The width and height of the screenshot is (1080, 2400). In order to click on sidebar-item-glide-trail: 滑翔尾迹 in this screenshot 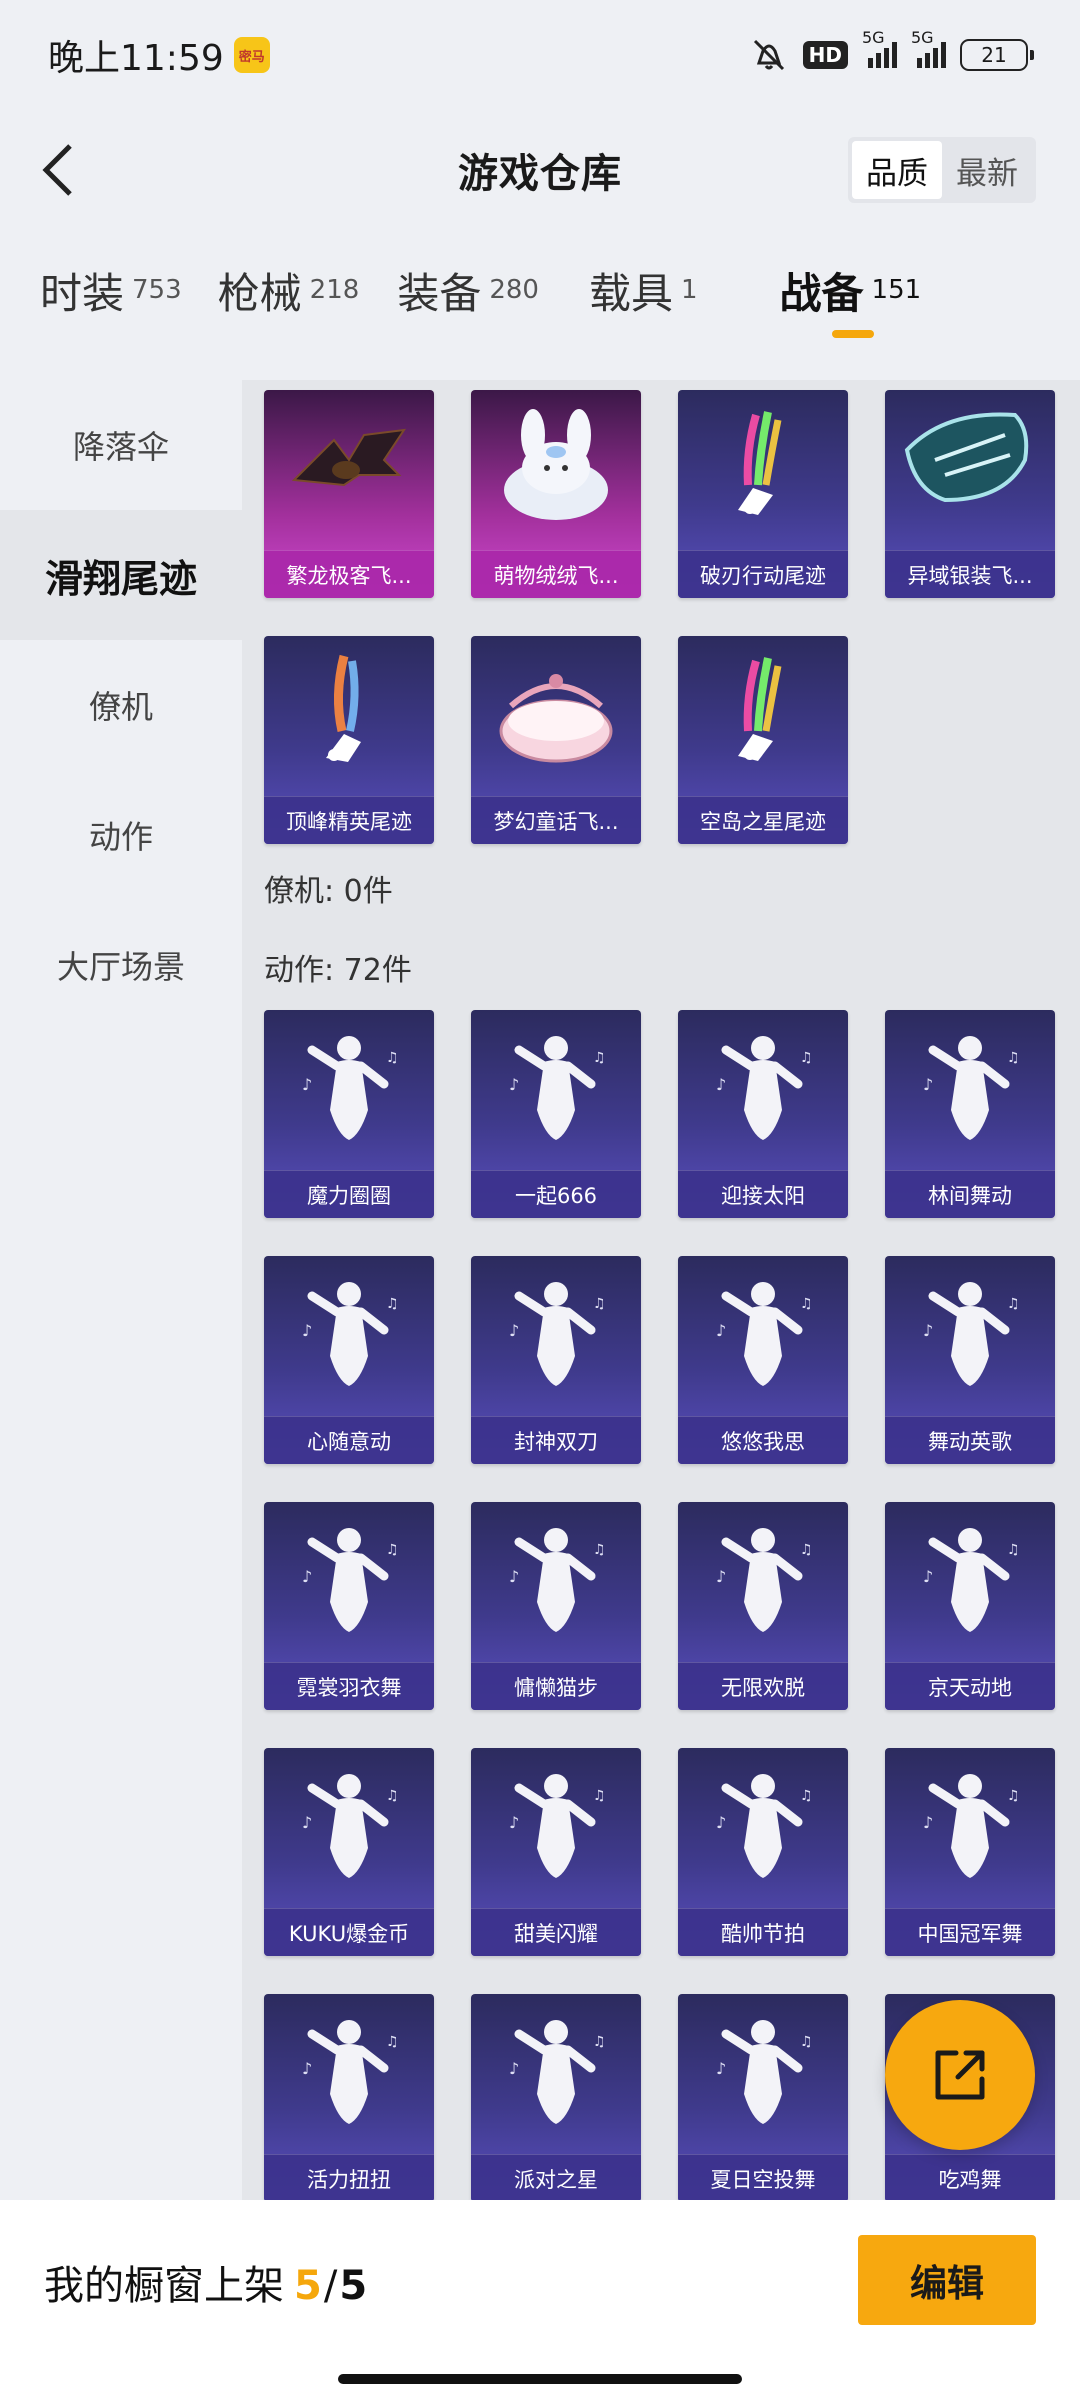, I will do `click(121, 575)`.